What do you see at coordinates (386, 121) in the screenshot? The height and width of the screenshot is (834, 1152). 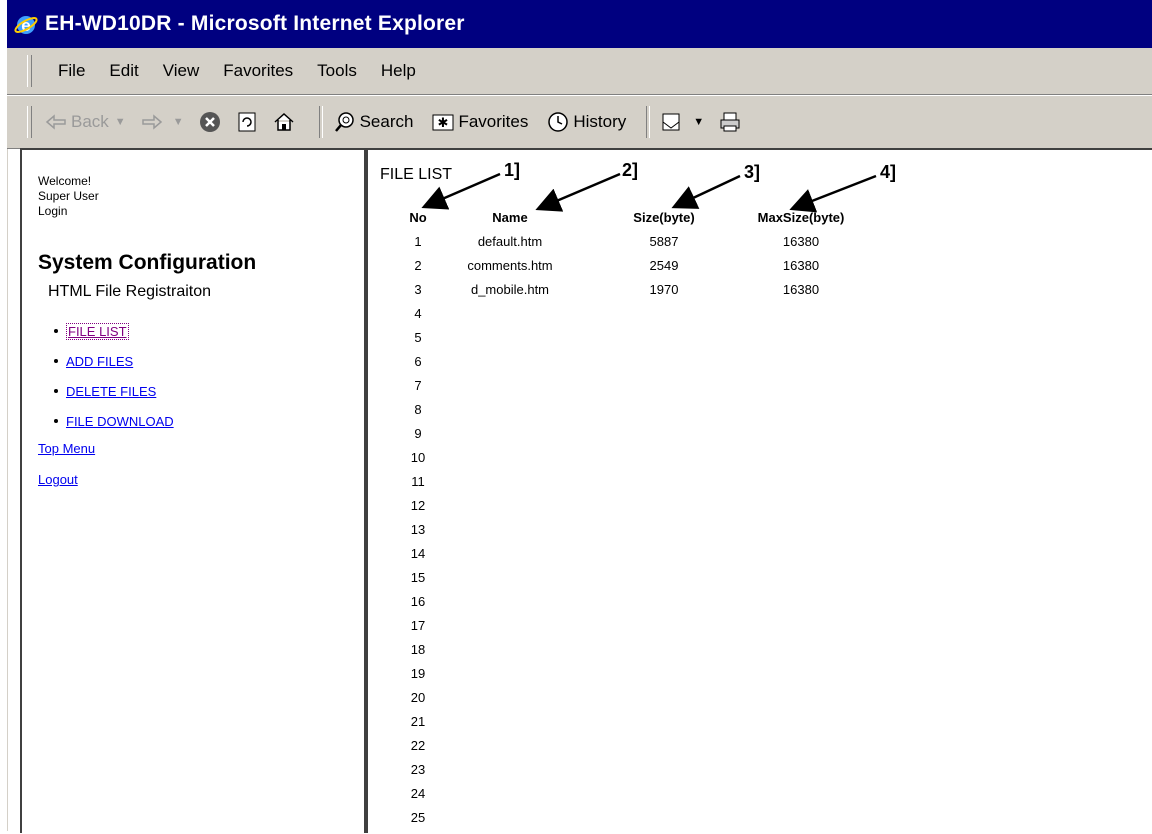 I see `search-label: Search` at bounding box center [386, 121].